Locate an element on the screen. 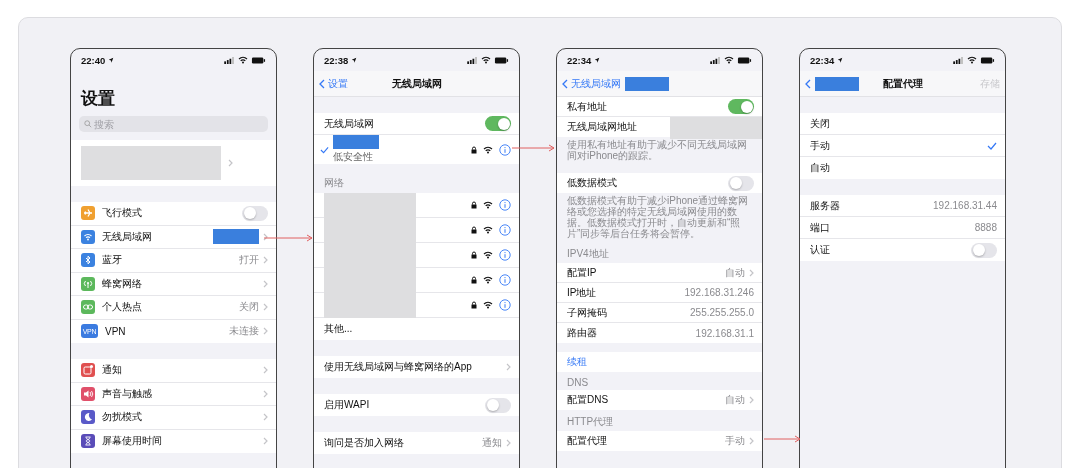  row-label: 无线局域网地址 is located at coordinates (602, 127).